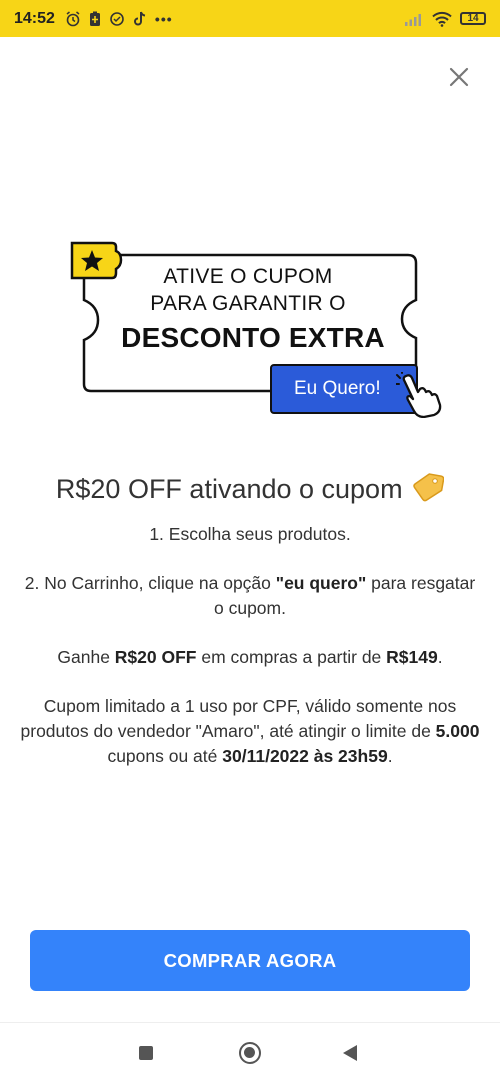 The height and width of the screenshot is (1084, 500). Describe the element at coordinates (429, 487) in the screenshot. I see `tag-icon` at that location.